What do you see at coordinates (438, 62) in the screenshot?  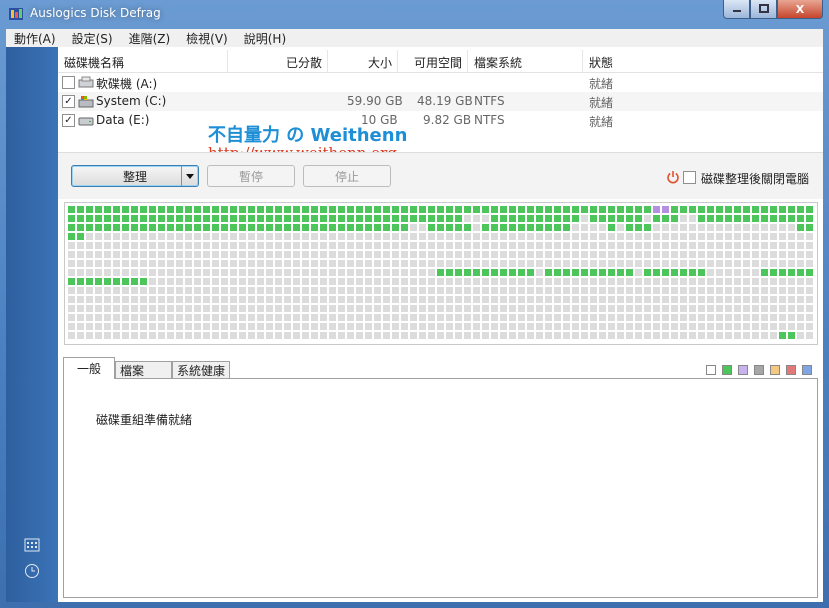 I see `column-free-space: 可用空間` at bounding box center [438, 62].